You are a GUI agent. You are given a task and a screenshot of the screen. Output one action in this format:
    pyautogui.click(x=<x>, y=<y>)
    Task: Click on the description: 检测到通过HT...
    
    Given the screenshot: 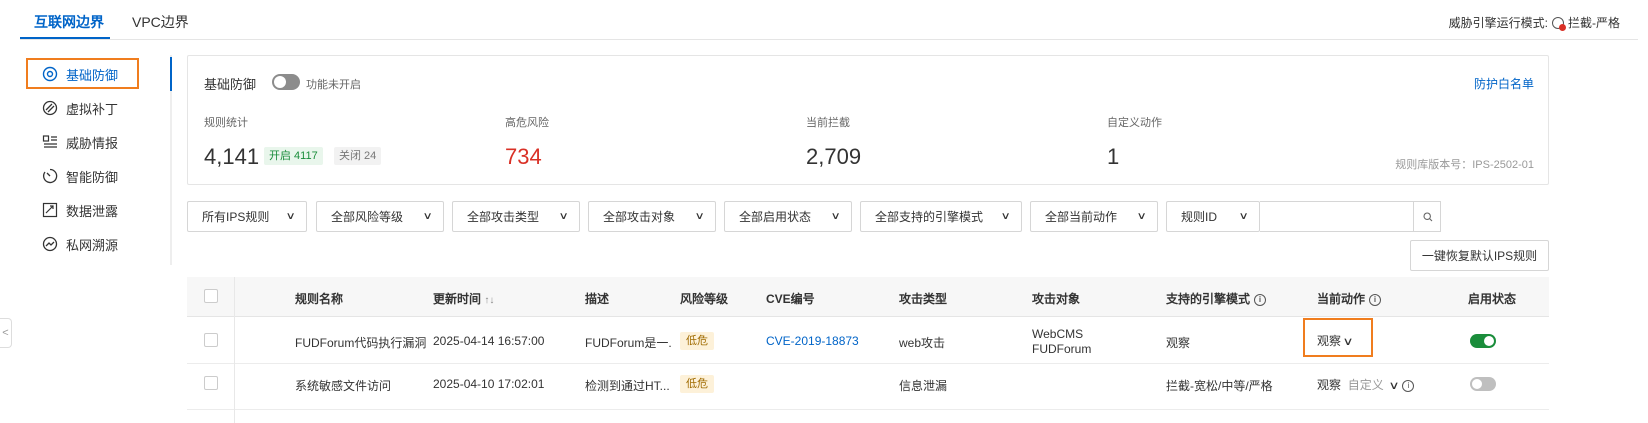 What is the action you would take?
    pyautogui.click(x=627, y=386)
    